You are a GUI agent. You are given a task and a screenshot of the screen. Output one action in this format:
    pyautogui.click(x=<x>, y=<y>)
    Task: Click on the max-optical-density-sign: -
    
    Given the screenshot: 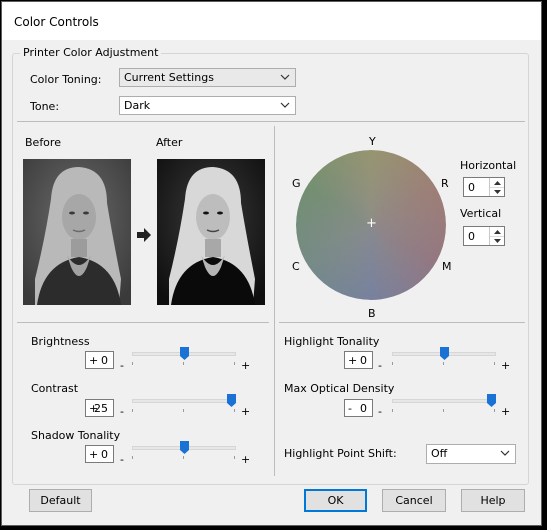 What is the action you would take?
    pyautogui.click(x=350, y=408)
    